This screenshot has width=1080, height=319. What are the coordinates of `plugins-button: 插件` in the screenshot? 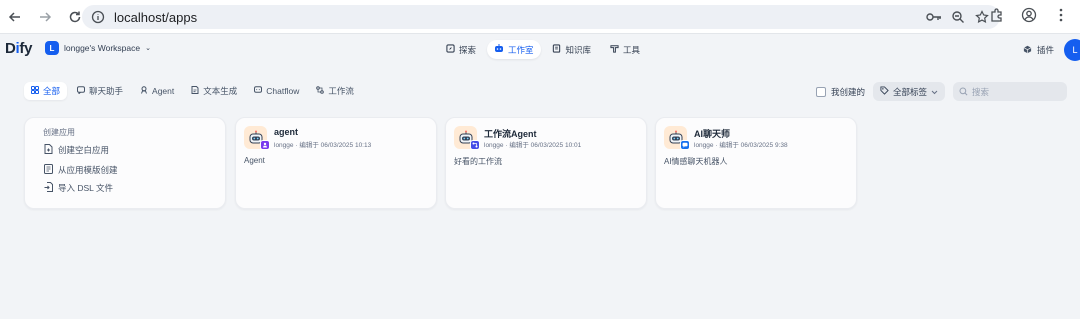 It's located at (1038, 50).